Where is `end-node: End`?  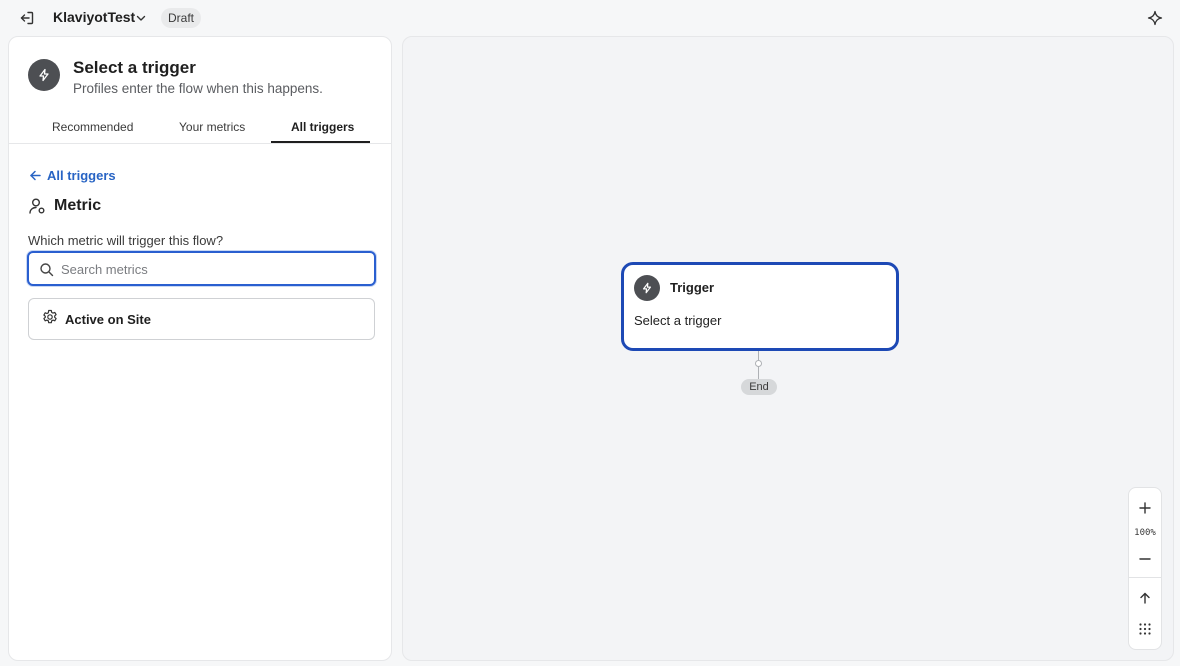 end-node: End is located at coordinates (759, 387).